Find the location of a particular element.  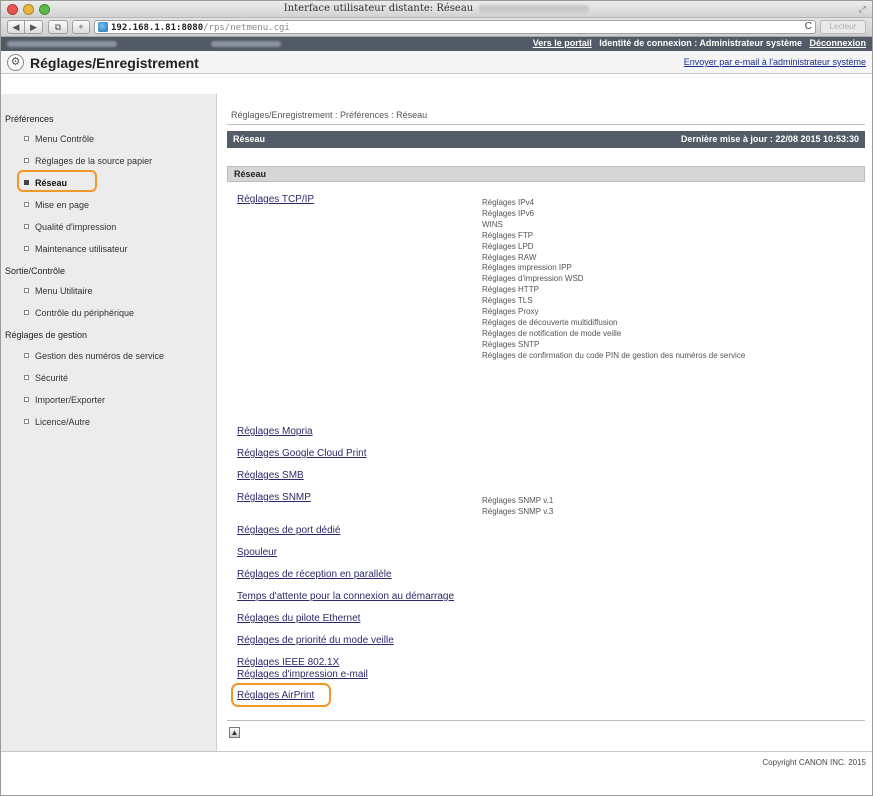

sidebar-item-securite: Sécurité is located at coordinates (46, 378).